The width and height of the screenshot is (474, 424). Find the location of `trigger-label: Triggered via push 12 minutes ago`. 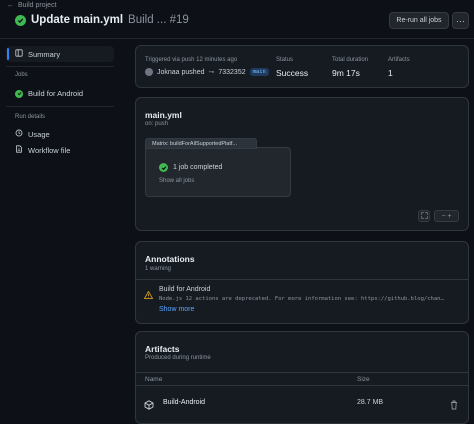

trigger-label: Triggered via push 12 minutes ago is located at coordinates (191, 60).